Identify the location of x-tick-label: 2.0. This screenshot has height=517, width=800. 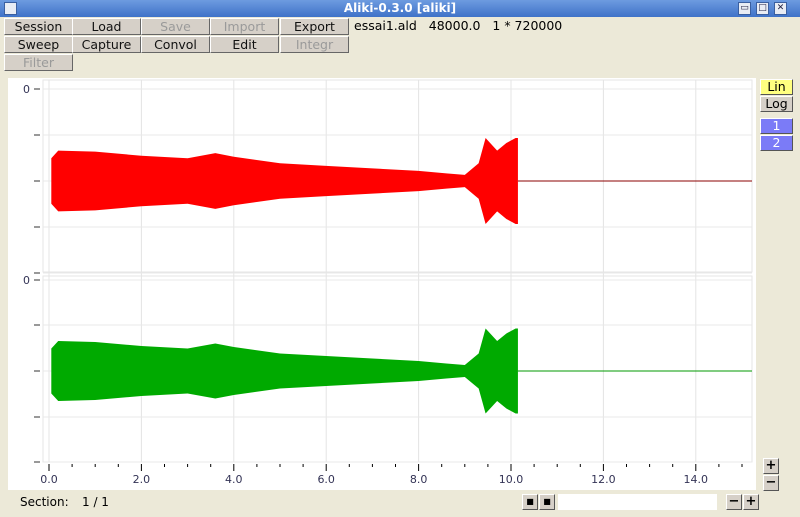
(142, 479).